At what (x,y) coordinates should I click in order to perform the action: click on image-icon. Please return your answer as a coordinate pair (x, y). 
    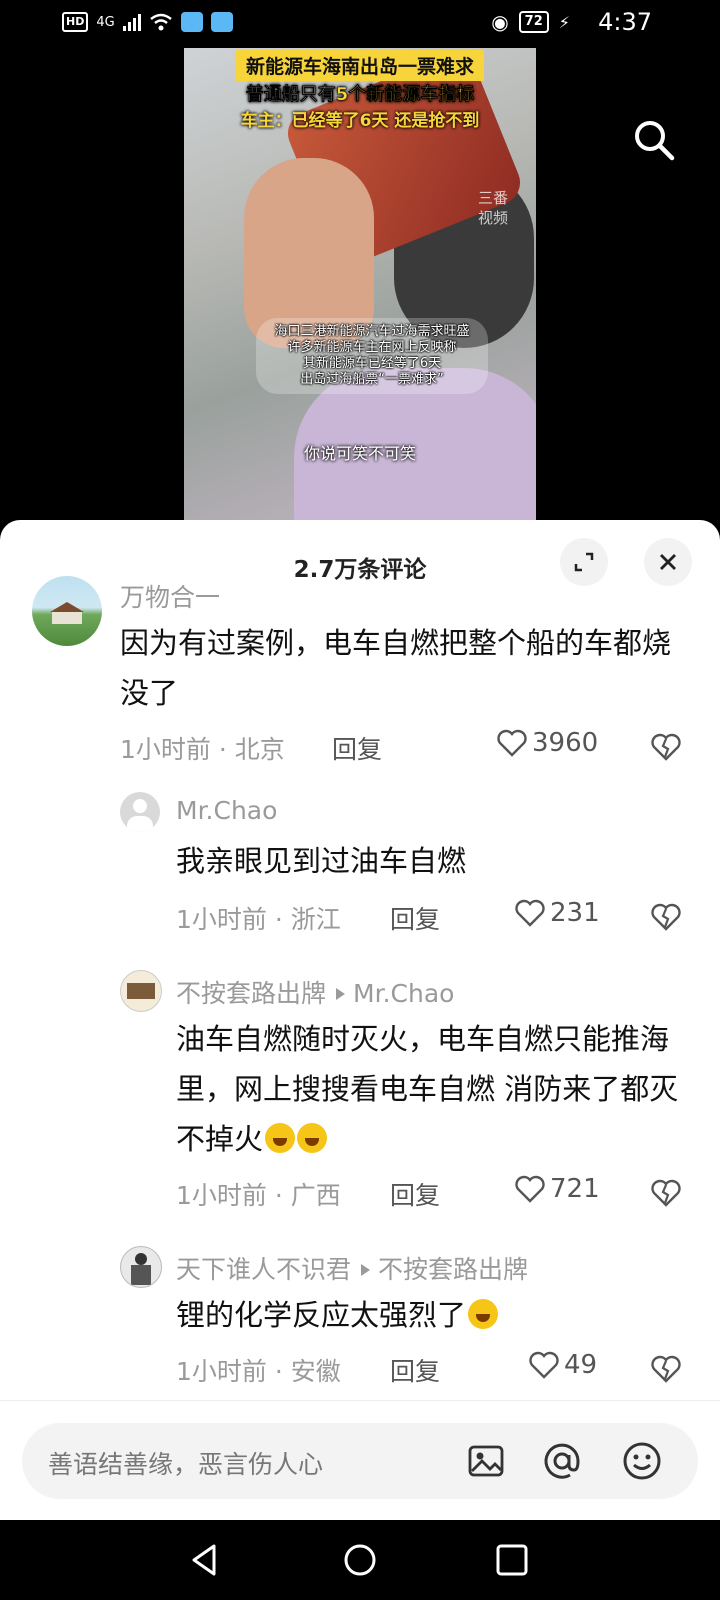
    Looking at the image, I should click on (486, 1461).